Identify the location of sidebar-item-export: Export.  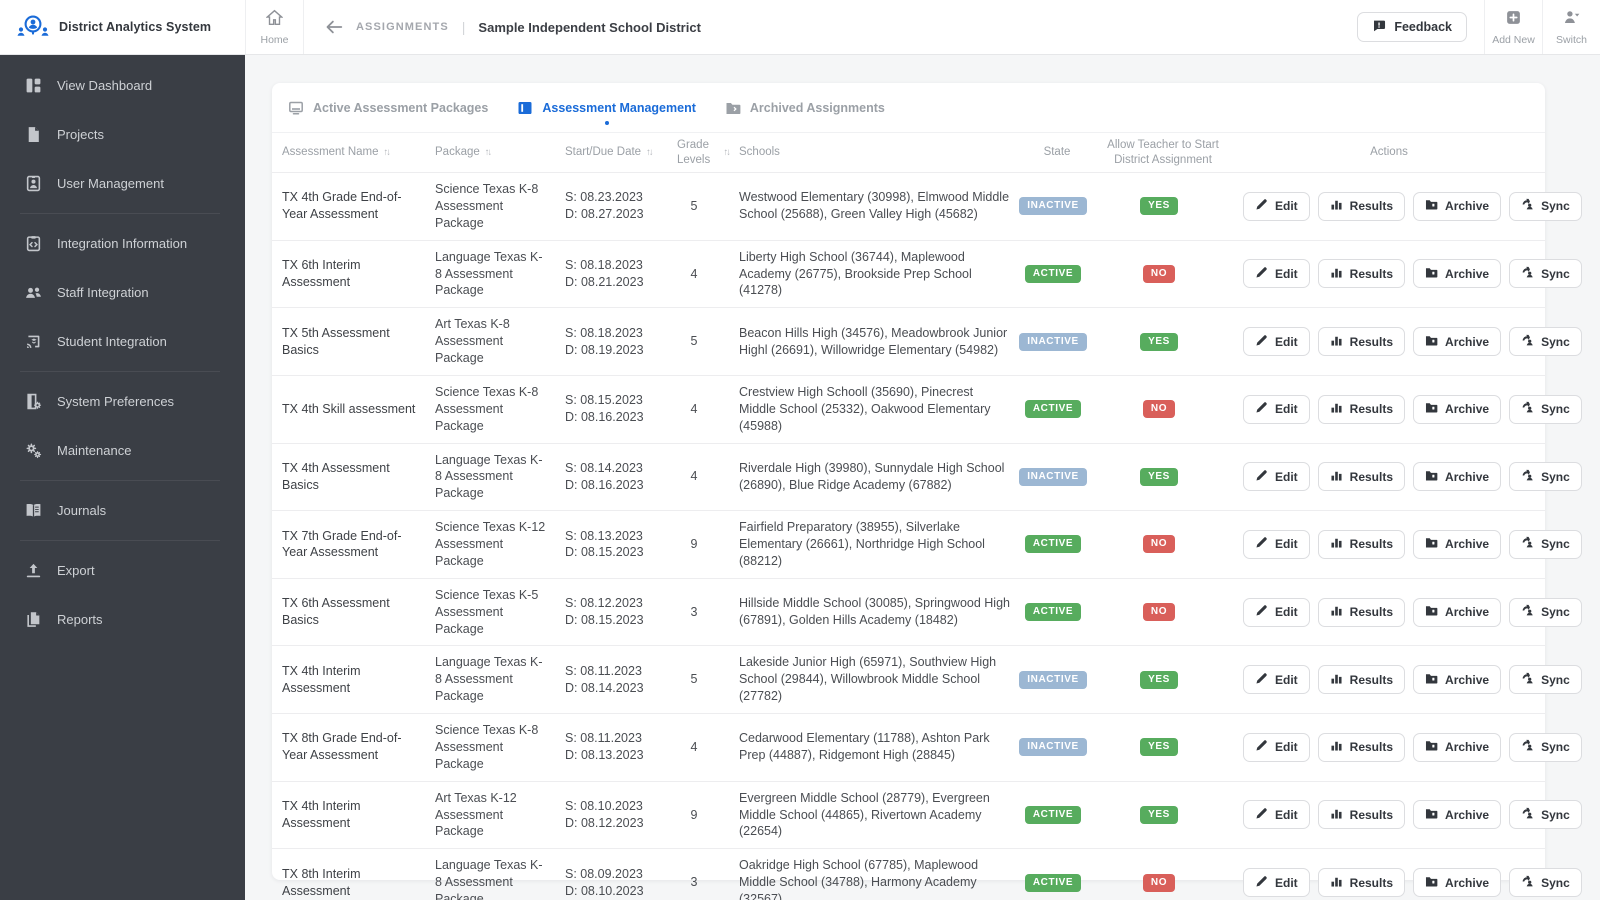
(122, 570).